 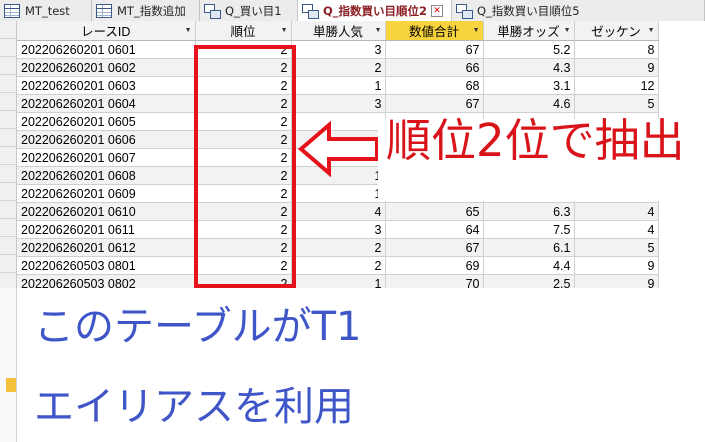 What do you see at coordinates (338, 31) in the screenshot?
I see `column-header-win-popularity: 単勝人気 ▼` at bounding box center [338, 31].